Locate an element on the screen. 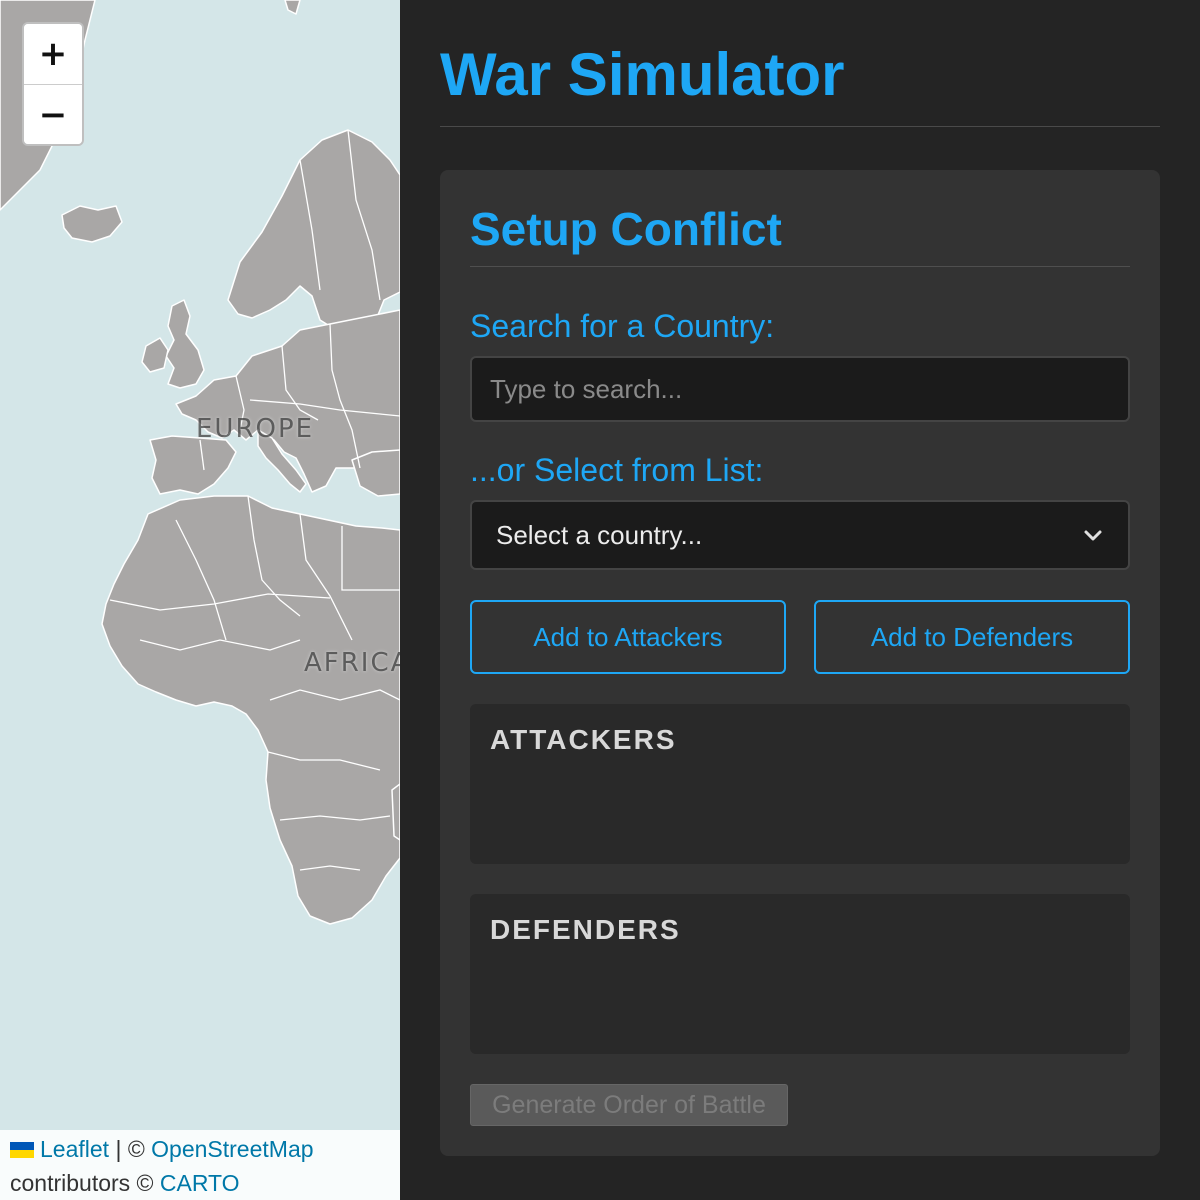 The image size is (1200, 1200). chevron-down-icon is located at coordinates (1093, 535).